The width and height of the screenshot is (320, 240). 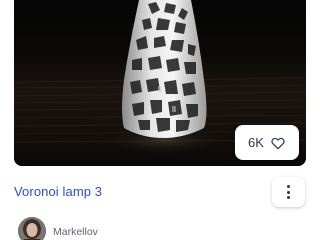 I want to click on author-name: Markellov, so click(x=75, y=232).